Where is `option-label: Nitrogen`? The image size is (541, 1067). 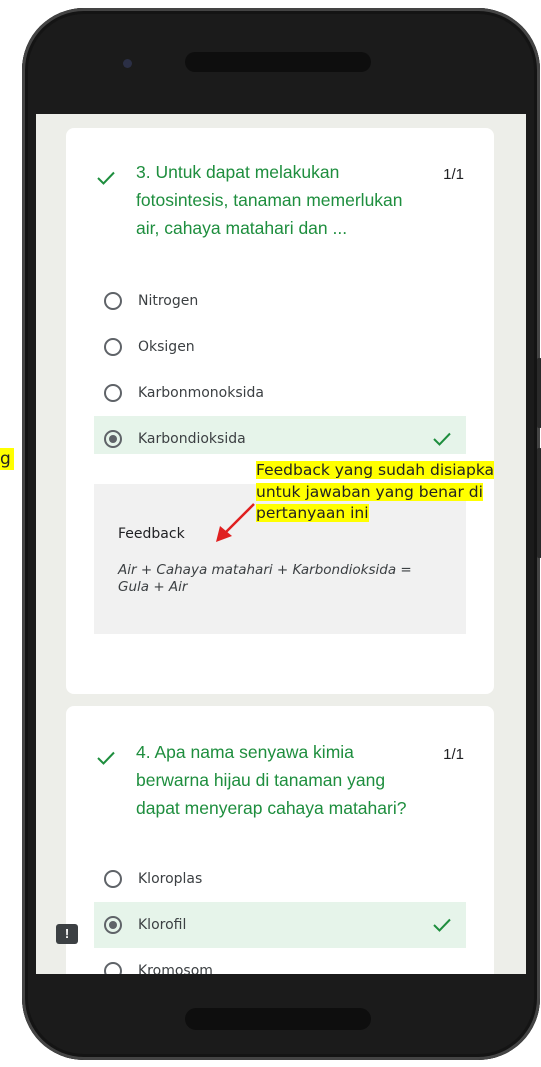
option-label: Nitrogen is located at coordinates (168, 301).